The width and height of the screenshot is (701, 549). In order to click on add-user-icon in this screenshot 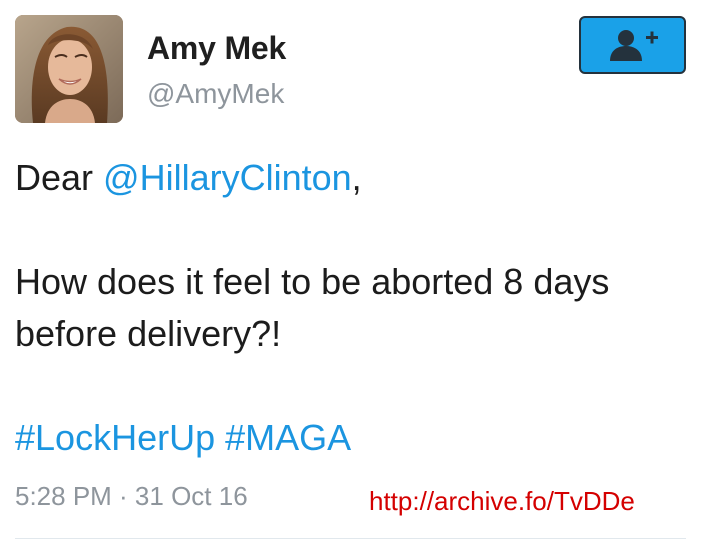, I will do `click(633, 45)`.